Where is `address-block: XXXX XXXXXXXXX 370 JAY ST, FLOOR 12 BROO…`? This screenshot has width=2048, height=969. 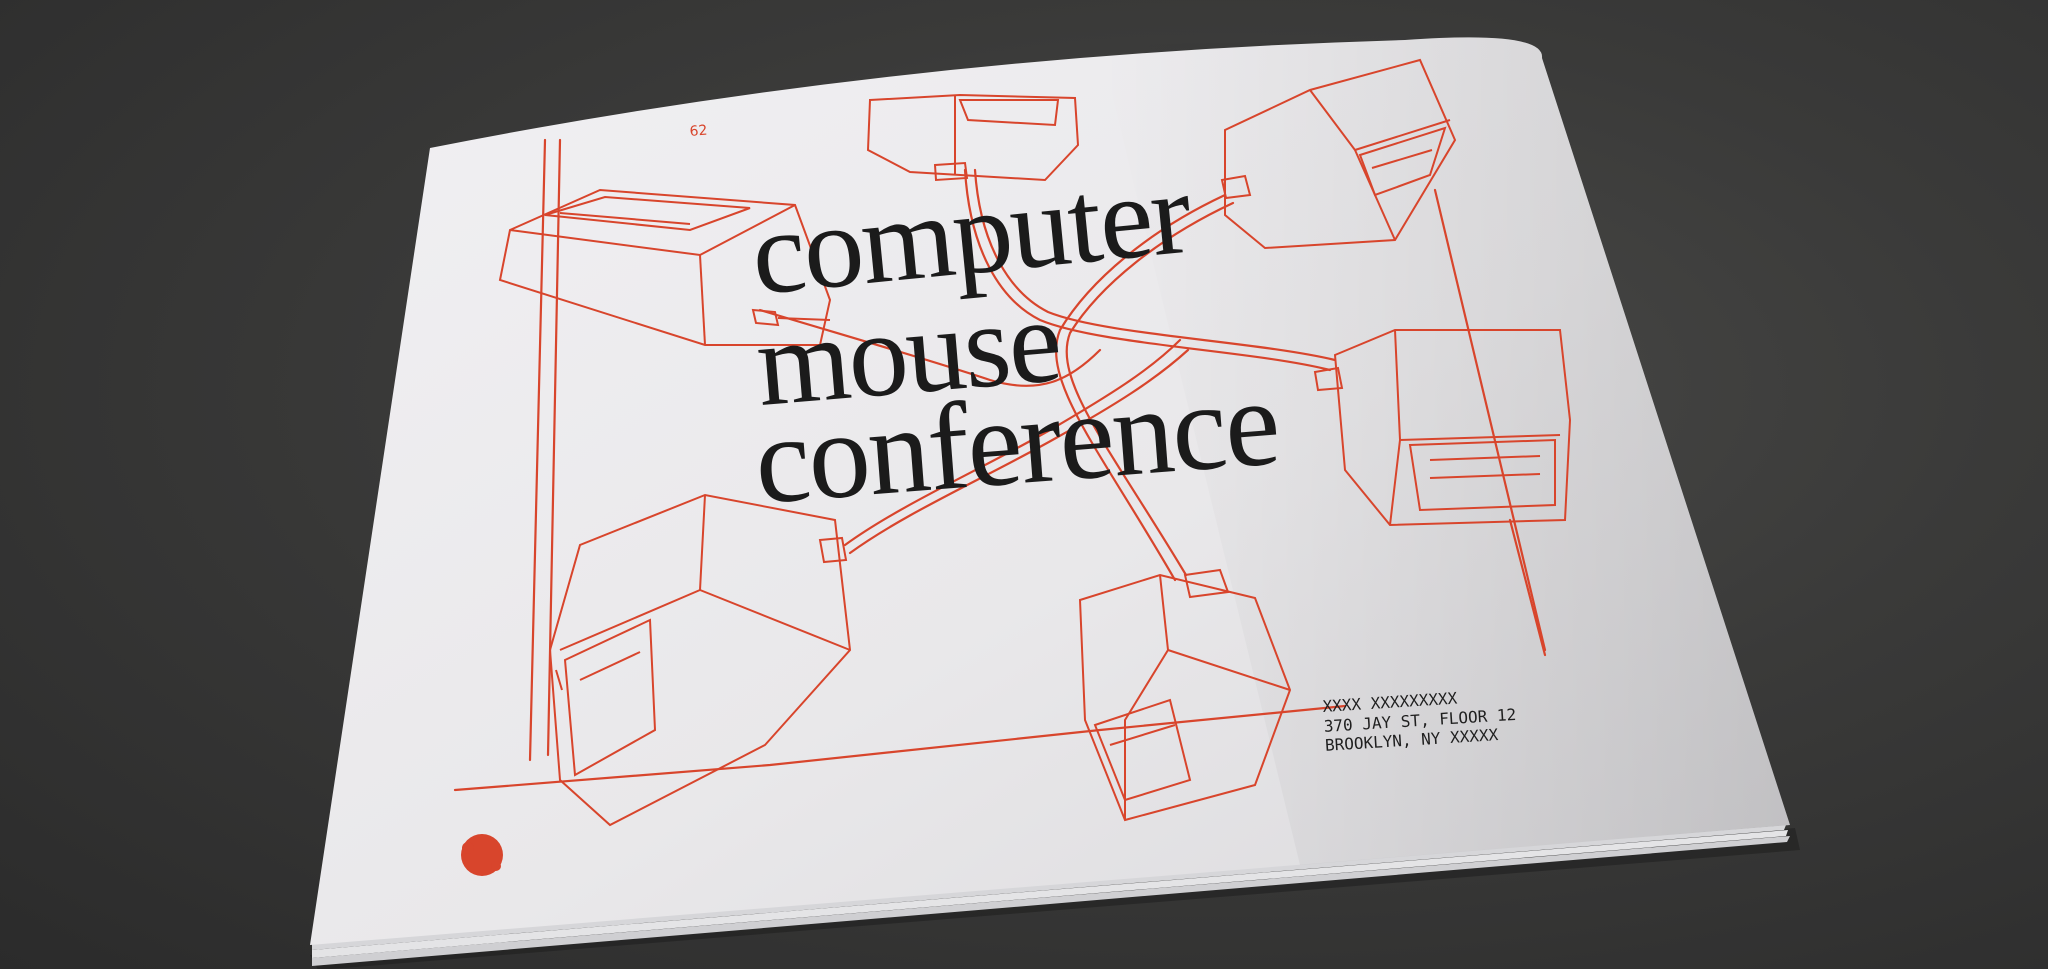
address-block: XXXX XXXXXXXXX 370 JAY ST, FLOOR 12 BROO… is located at coordinates (1420, 720).